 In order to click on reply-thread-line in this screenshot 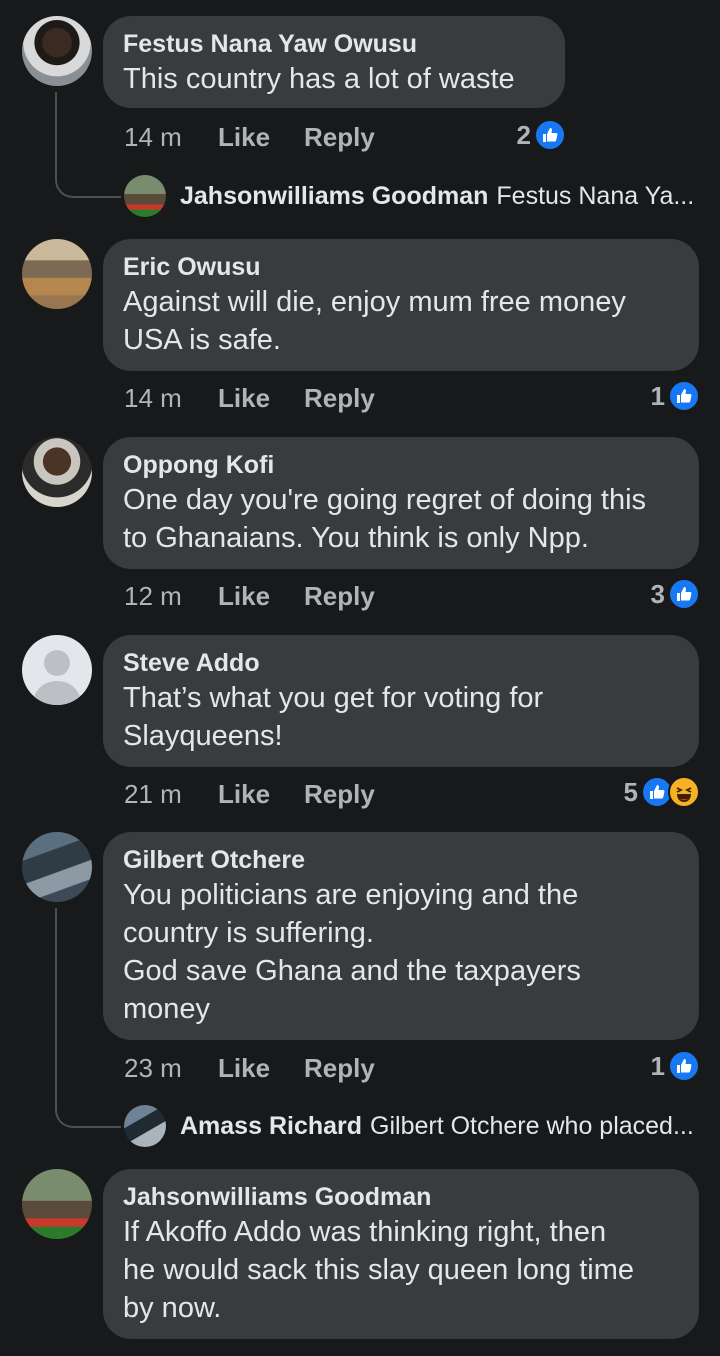, I will do `click(88, 145)`.